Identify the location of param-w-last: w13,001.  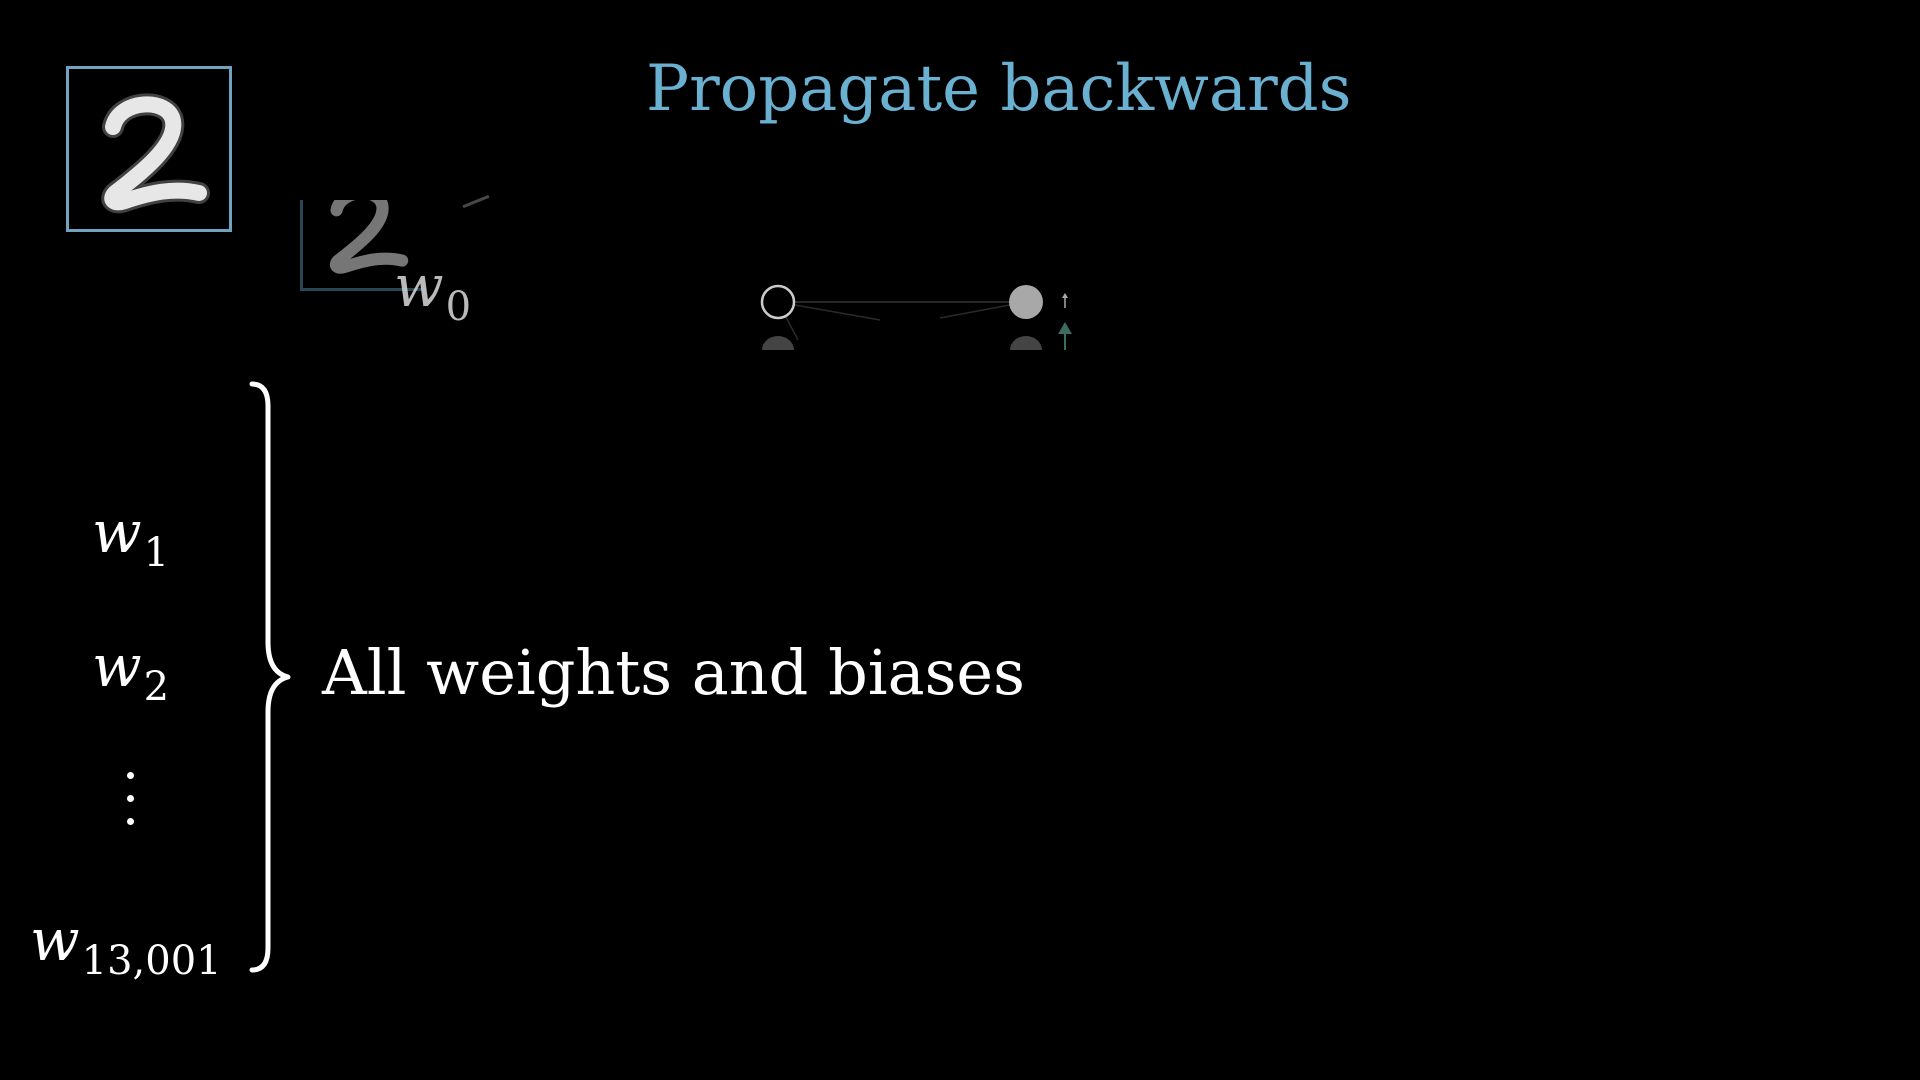
(126, 945).